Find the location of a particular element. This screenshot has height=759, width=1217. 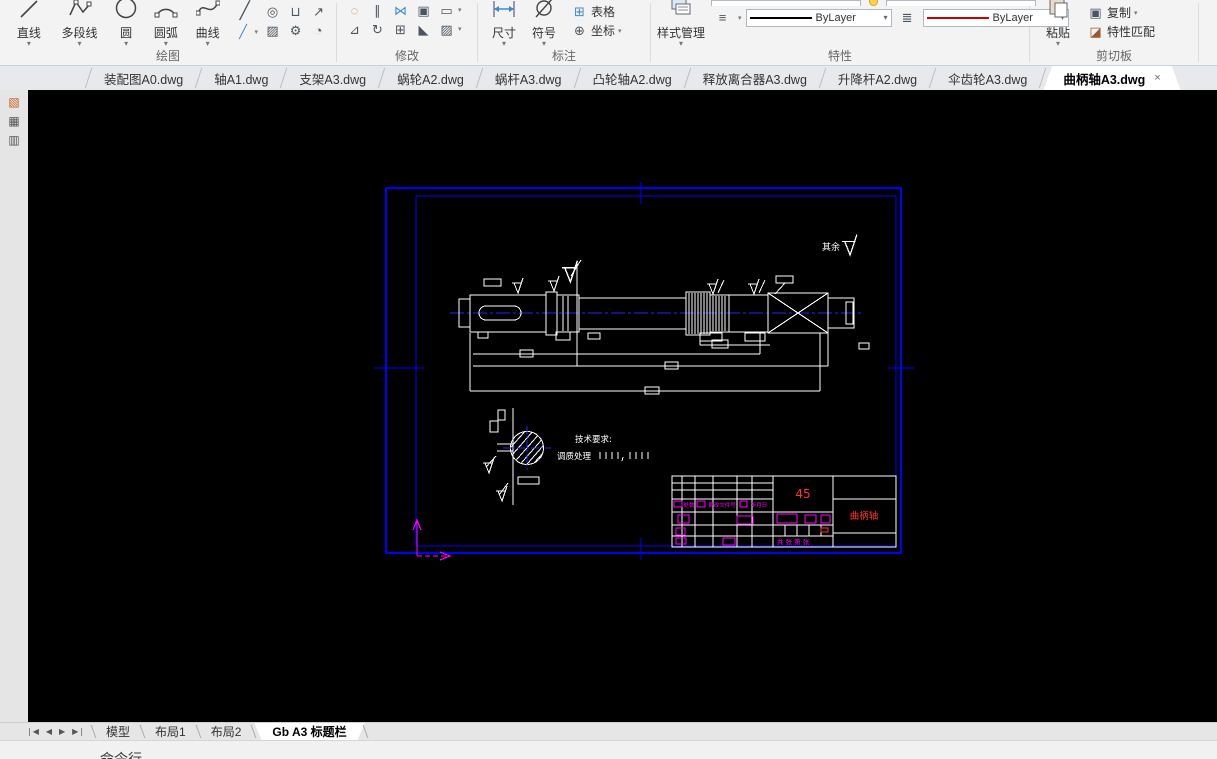

erase-icon: ◌ is located at coordinates (354, 10).